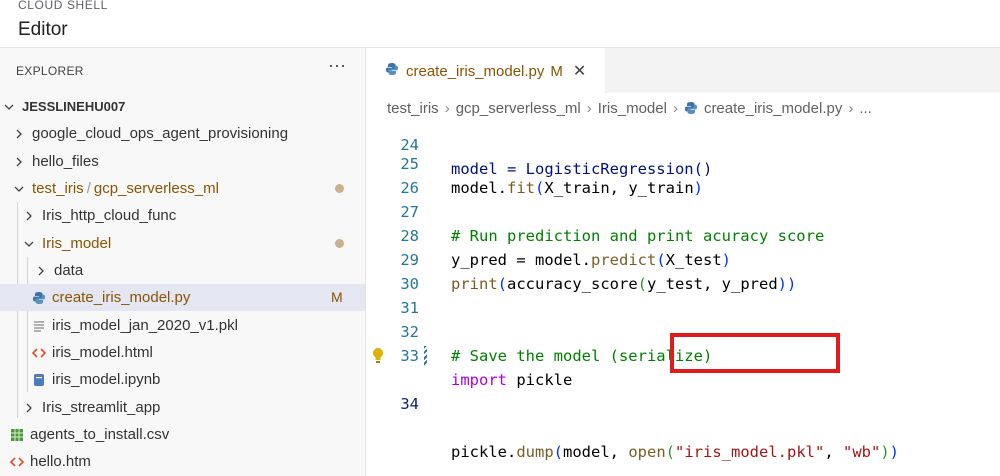 This screenshot has height=476, width=1000. I want to click on text-file-icon, so click(39, 326).